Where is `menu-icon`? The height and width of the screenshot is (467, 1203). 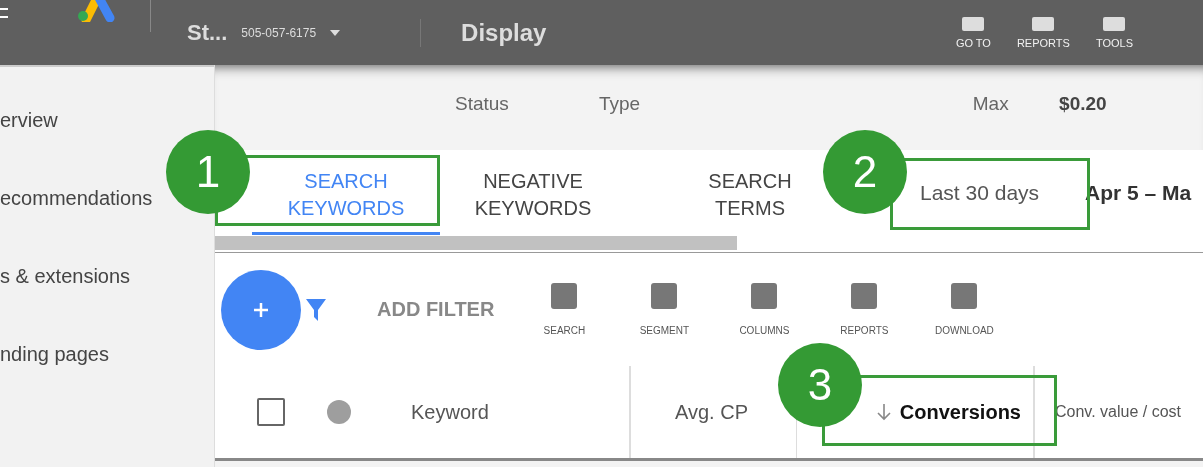 menu-icon is located at coordinates (4, 13).